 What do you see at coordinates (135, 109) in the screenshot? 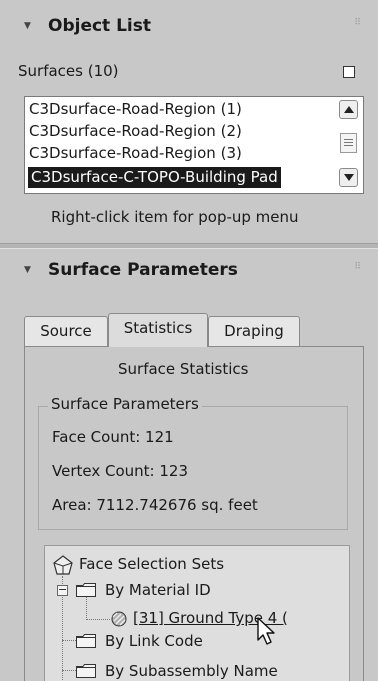
I see `list-item: C3Dsurface-Road-Region (1)` at bounding box center [135, 109].